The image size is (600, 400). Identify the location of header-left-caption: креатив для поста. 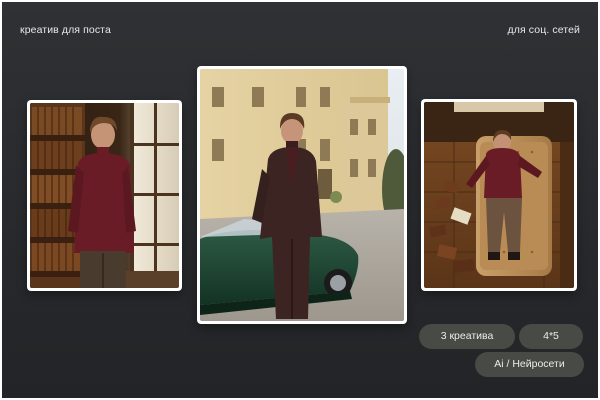
(65, 30).